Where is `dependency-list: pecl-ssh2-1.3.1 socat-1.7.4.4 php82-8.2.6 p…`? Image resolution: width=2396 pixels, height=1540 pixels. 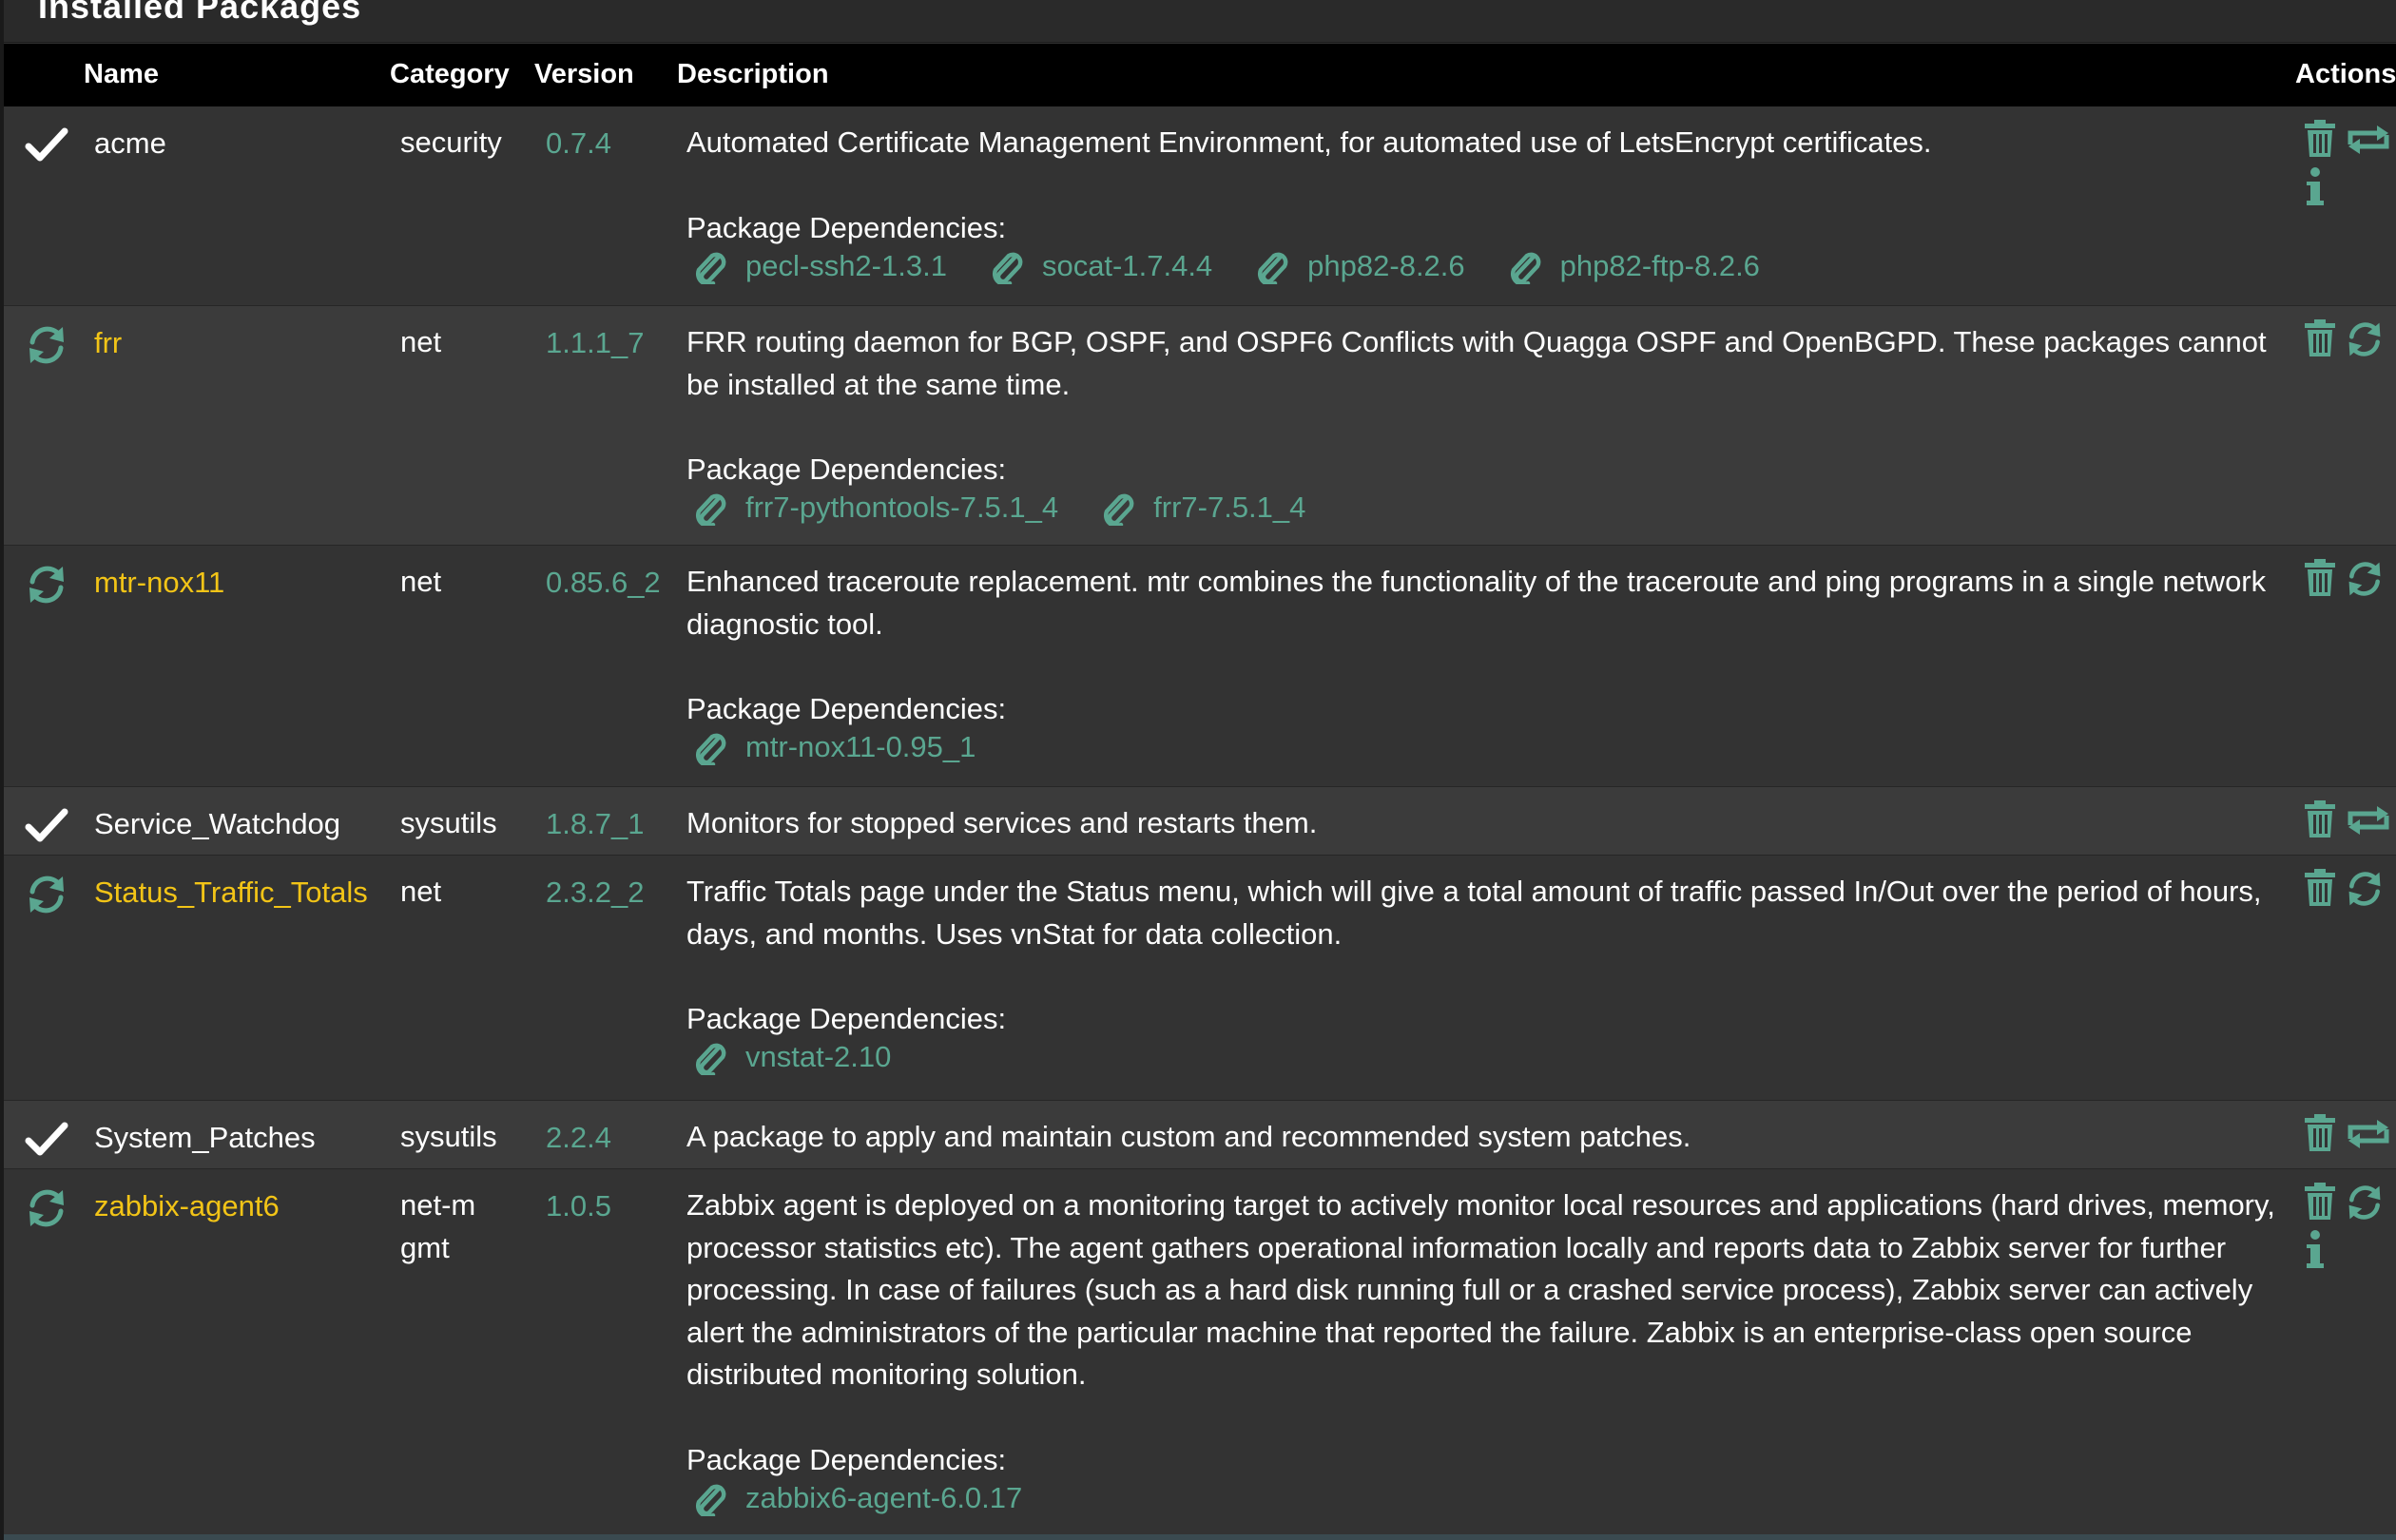
dependency-list: pecl-ssh2-1.3.1 socat-1.7.4.4 php82-8.2.6 p… is located at coordinates (1247, 270).